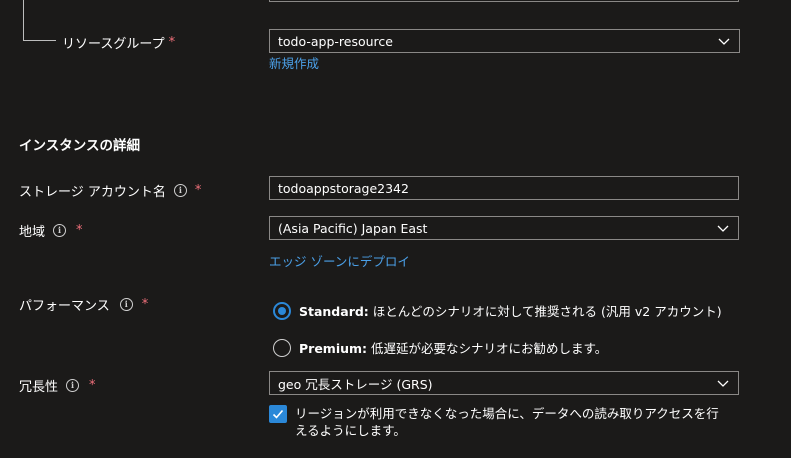  What do you see at coordinates (113, 44) in the screenshot?
I see `resource-group-label-text: リソースグループ` at bounding box center [113, 44].